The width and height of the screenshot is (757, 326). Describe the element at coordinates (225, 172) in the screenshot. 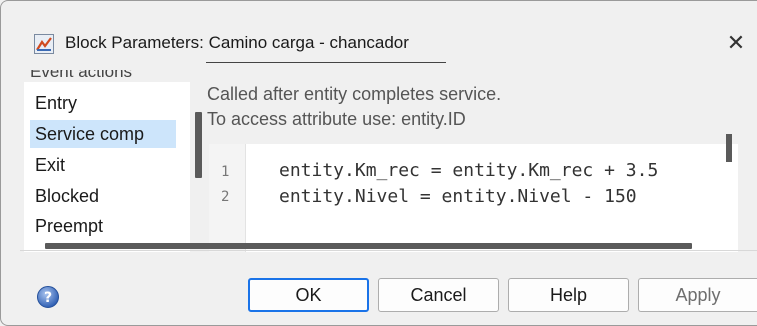

I see `line-number: 1` at that location.